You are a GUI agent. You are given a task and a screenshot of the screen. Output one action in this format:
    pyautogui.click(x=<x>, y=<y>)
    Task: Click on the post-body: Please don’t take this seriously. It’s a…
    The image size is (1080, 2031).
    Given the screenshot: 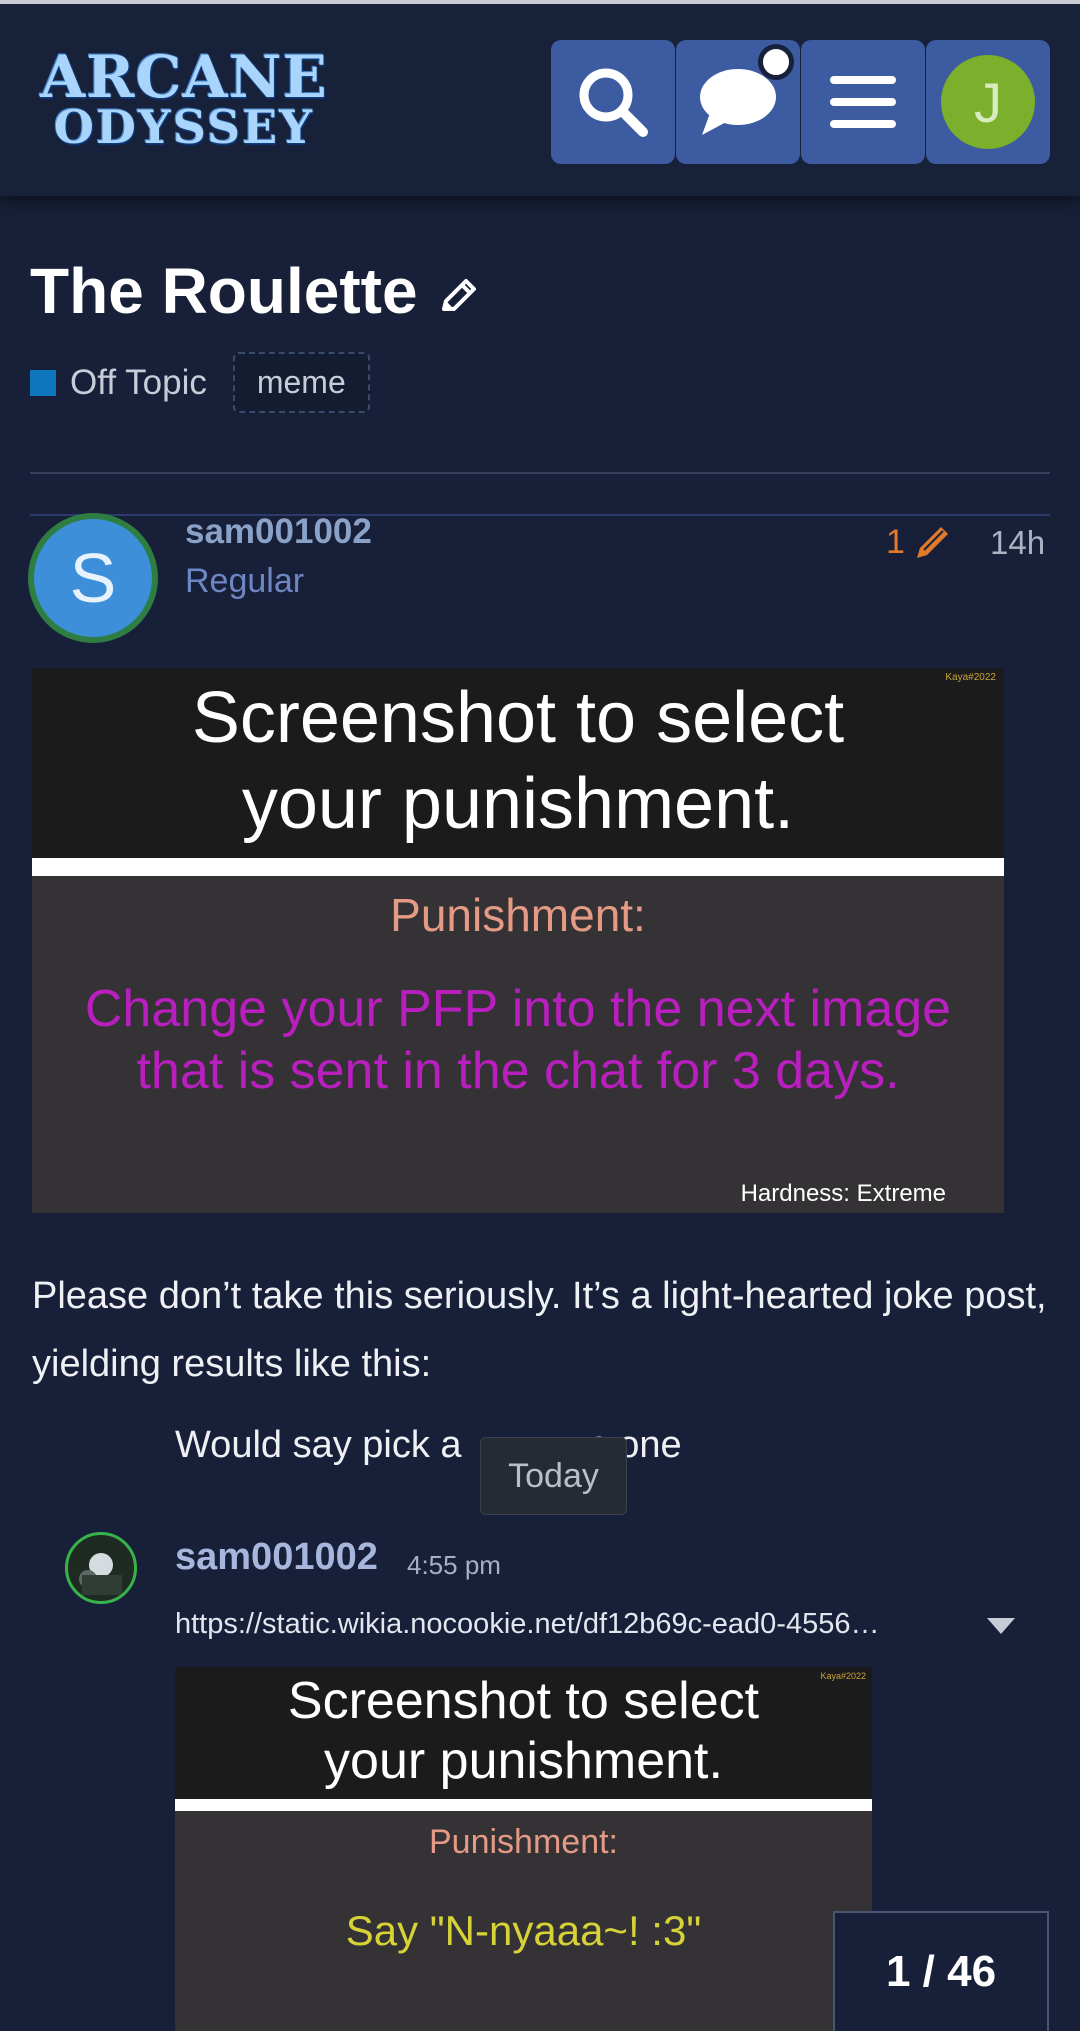 What is the action you would take?
    pyautogui.click(x=539, y=1330)
    